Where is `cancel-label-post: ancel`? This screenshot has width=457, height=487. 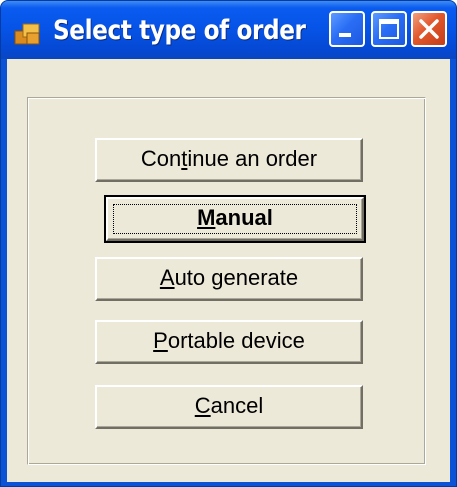
cancel-label-post: ancel is located at coordinates (237, 405).